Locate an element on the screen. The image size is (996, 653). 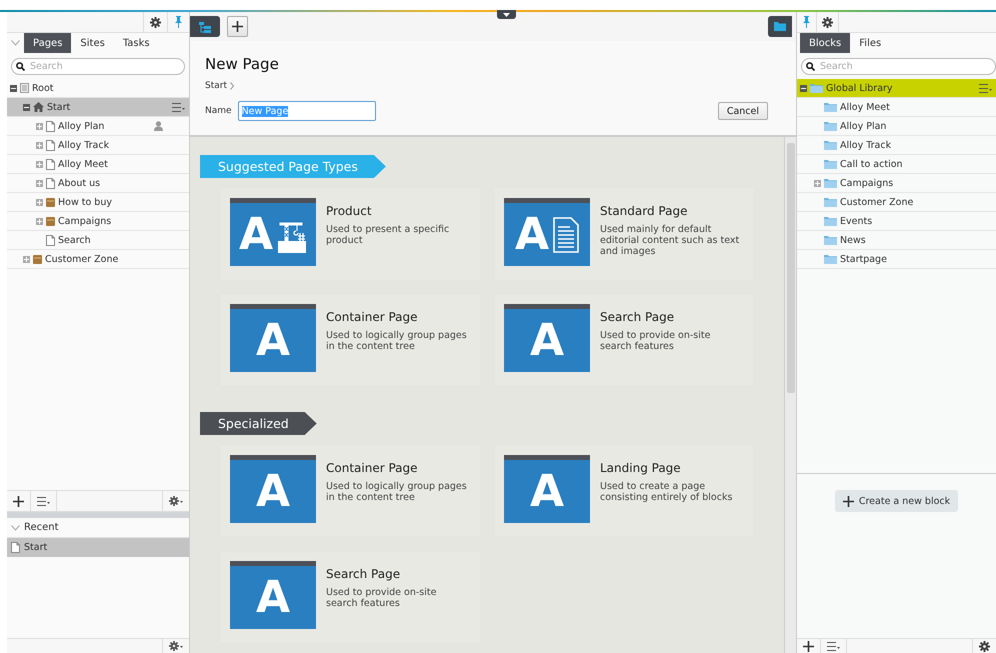
page-tree-button is located at coordinates (205, 26).